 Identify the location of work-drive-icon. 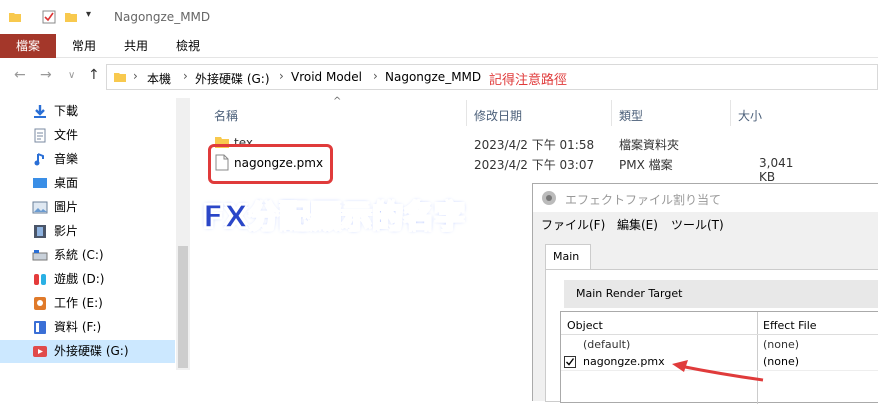
(40, 303).